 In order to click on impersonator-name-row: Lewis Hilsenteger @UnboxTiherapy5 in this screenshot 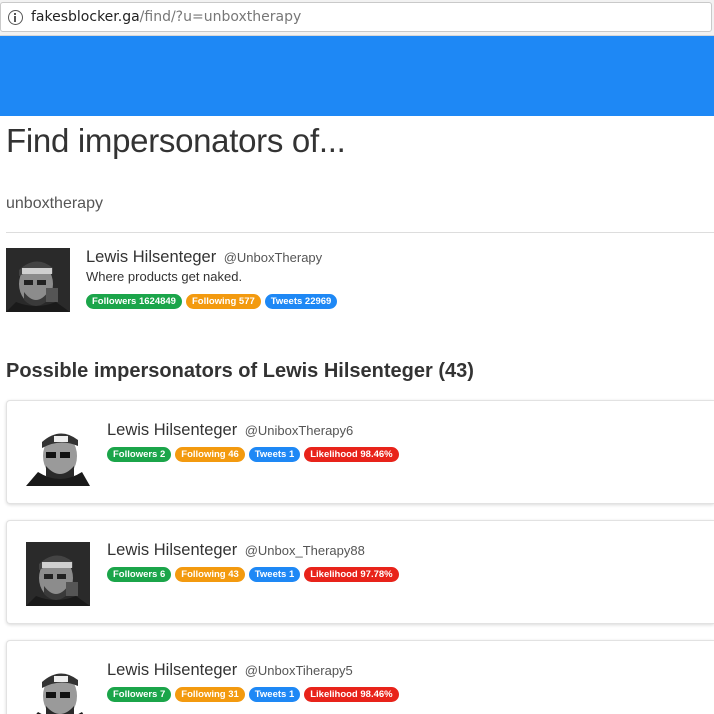, I will do `click(230, 670)`.